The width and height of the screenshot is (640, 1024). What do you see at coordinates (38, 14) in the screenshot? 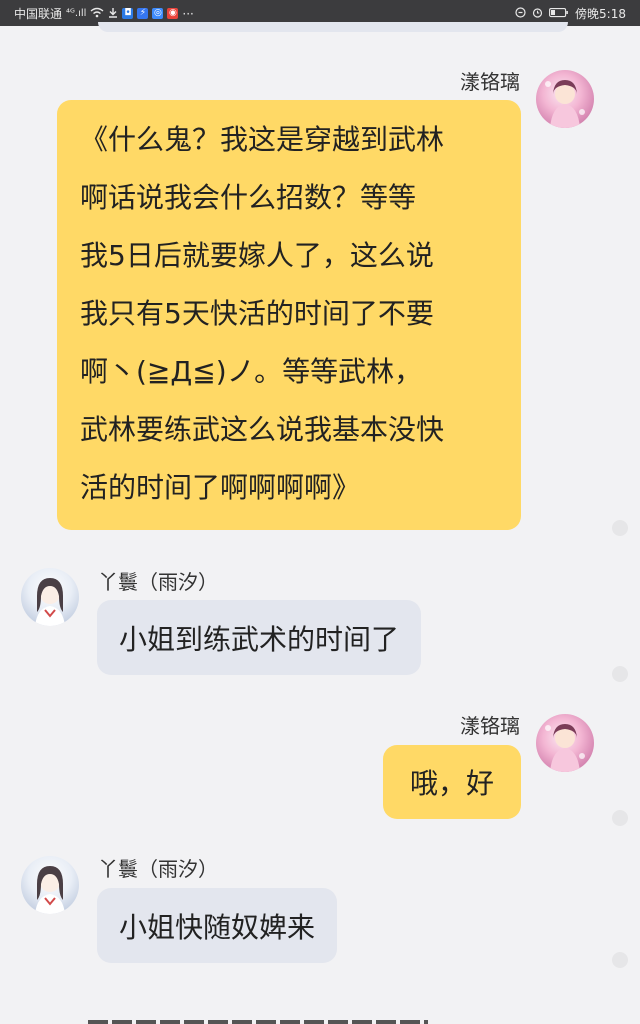
I see `carrier-label: 中国联通` at bounding box center [38, 14].